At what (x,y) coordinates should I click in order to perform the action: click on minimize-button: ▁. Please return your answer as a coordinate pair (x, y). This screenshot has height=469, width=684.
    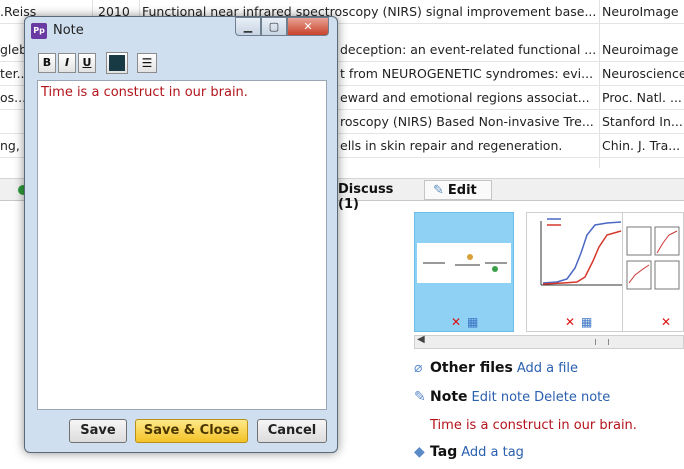
    Looking at the image, I should click on (248, 26).